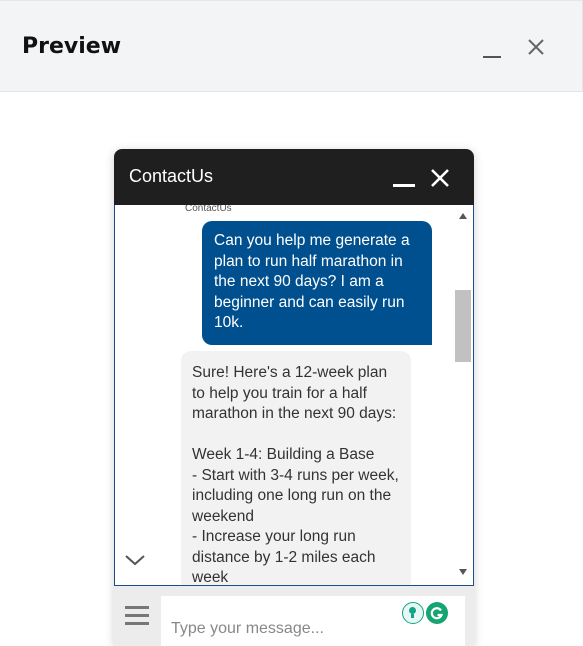  I want to click on grammarly-icon, so click(437, 613).